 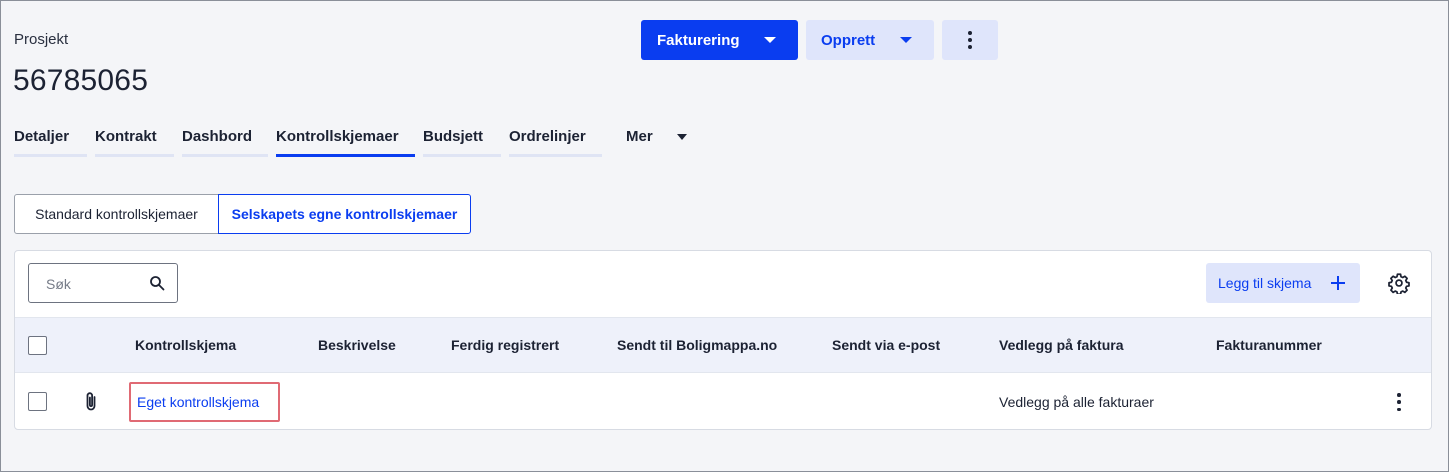 What do you see at coordinates (848, 40) in the screenshot?
I see `create-button-label: Opprett` at bounding box center [848, 40].